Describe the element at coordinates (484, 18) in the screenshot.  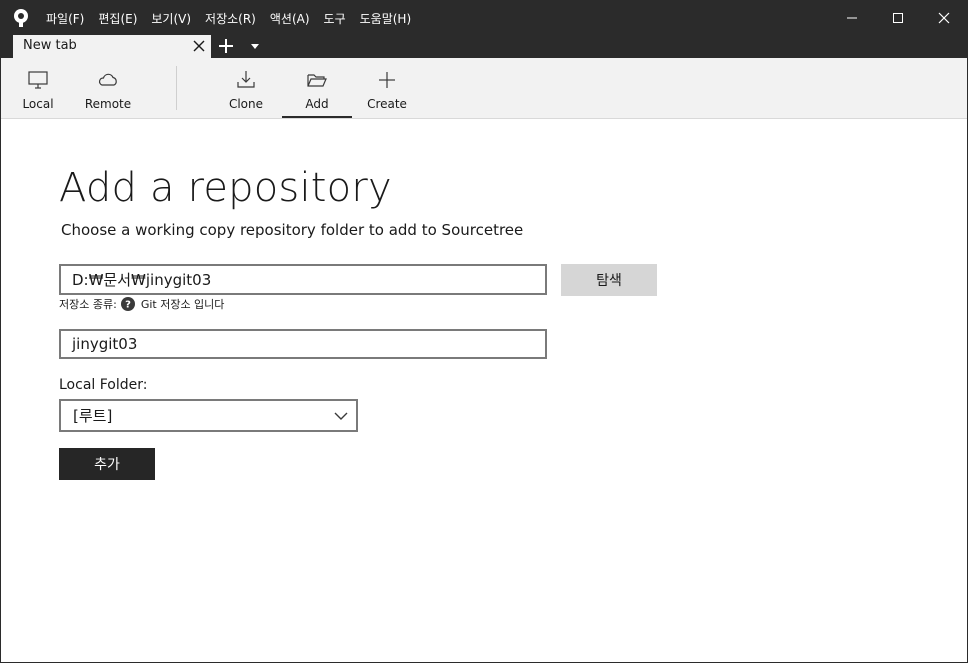
I see `title-bar: 파일(F) 편집(E) 보기(V) 저장소(R) 액션(A) 도구 도움말(H)` at that location.